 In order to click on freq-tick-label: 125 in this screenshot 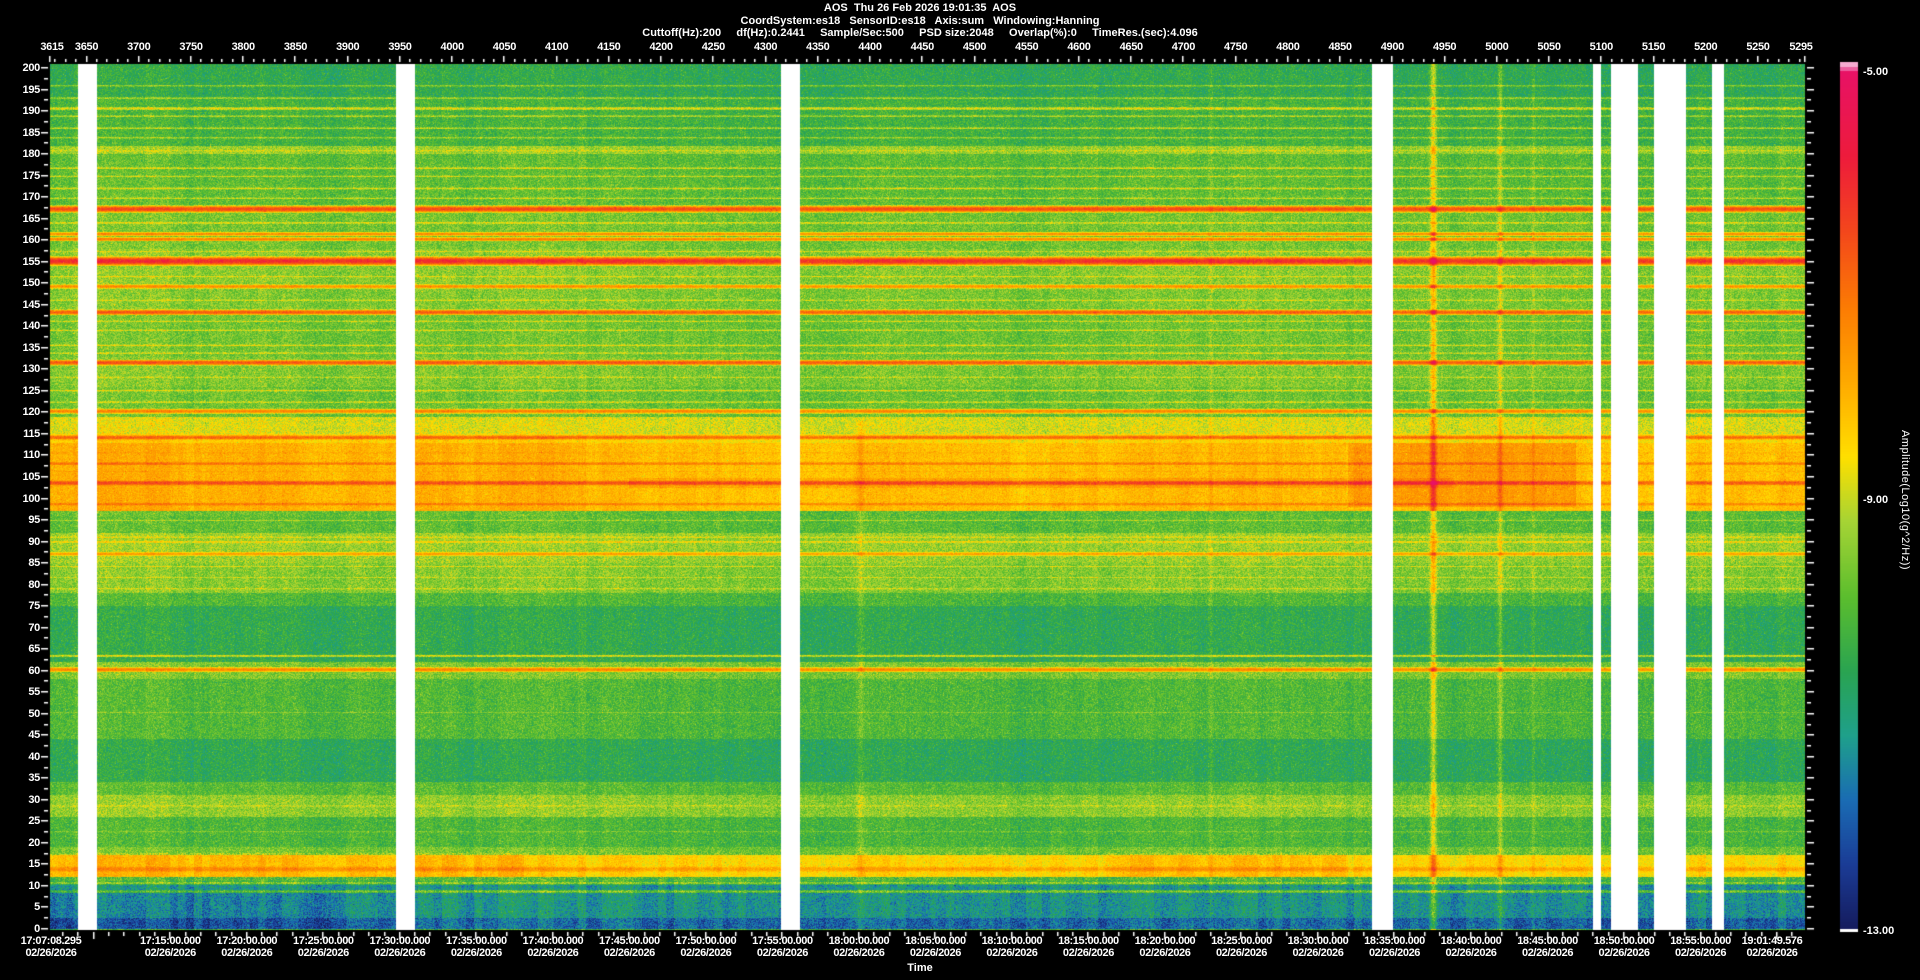, I will do `click(31, 390)`.